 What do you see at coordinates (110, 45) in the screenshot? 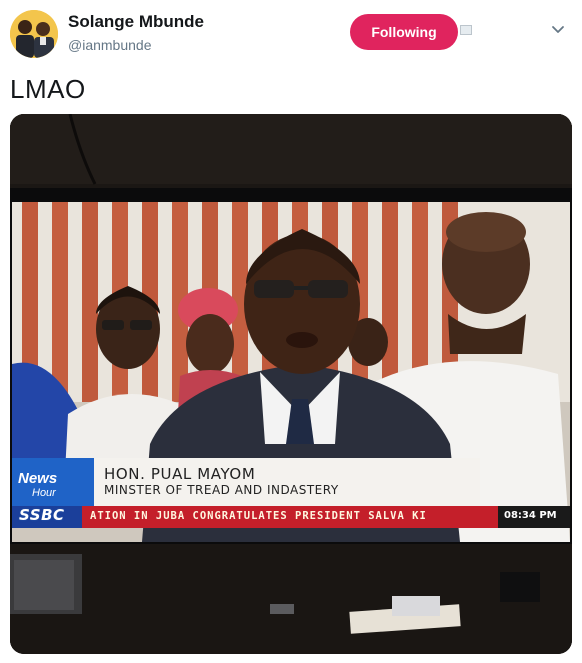
I see `user-handle: @ianmbunde` at bounding box center [110, 45].